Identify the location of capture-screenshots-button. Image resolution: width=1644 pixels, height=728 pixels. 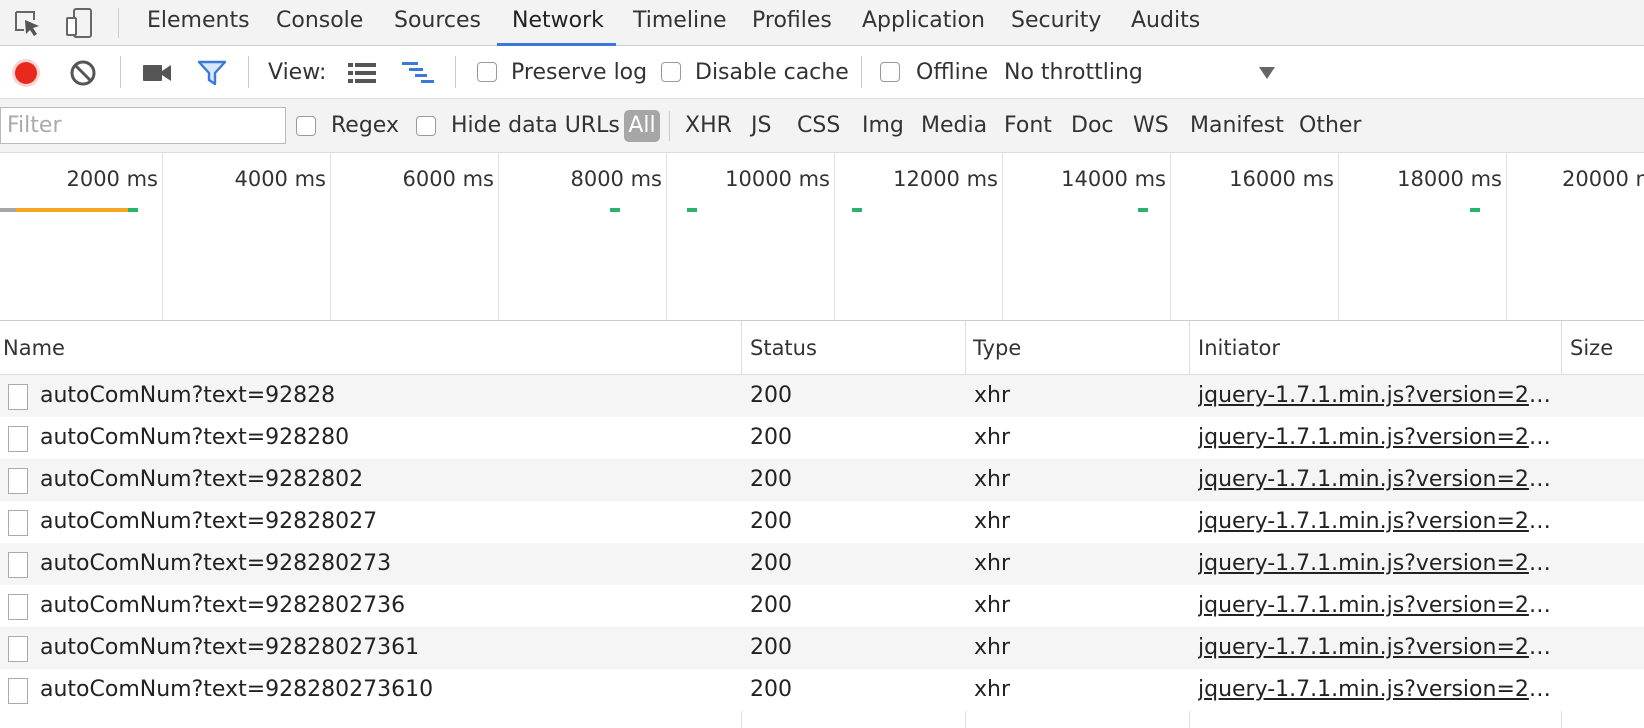
(157, 73).